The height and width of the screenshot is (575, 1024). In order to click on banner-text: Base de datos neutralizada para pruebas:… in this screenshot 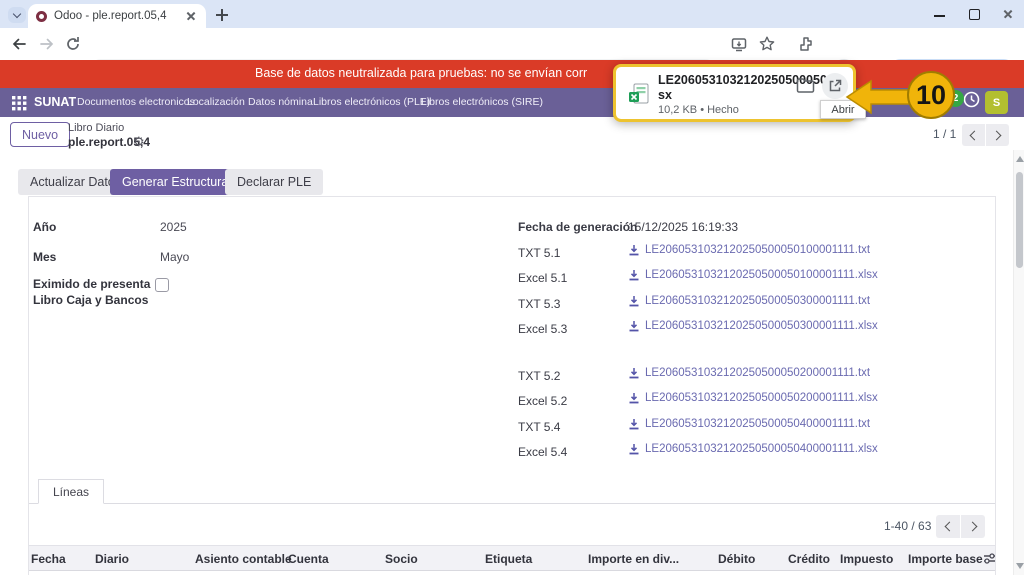, I will do `click(421, 73)`.